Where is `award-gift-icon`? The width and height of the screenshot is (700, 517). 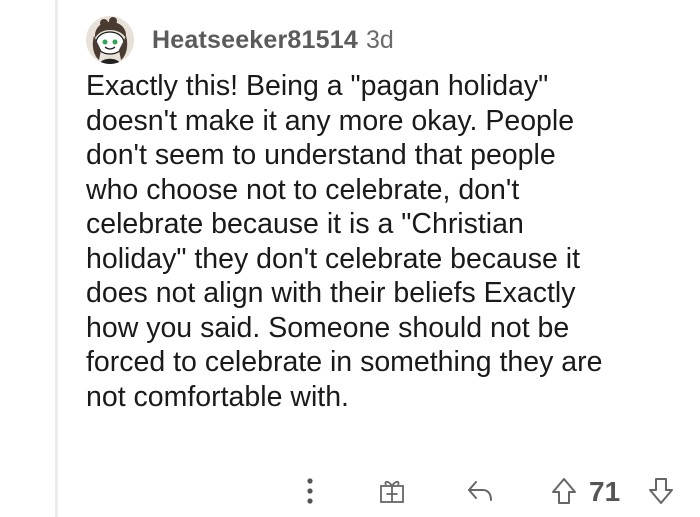
award-gift-icon is located at coordinates (392, 491).